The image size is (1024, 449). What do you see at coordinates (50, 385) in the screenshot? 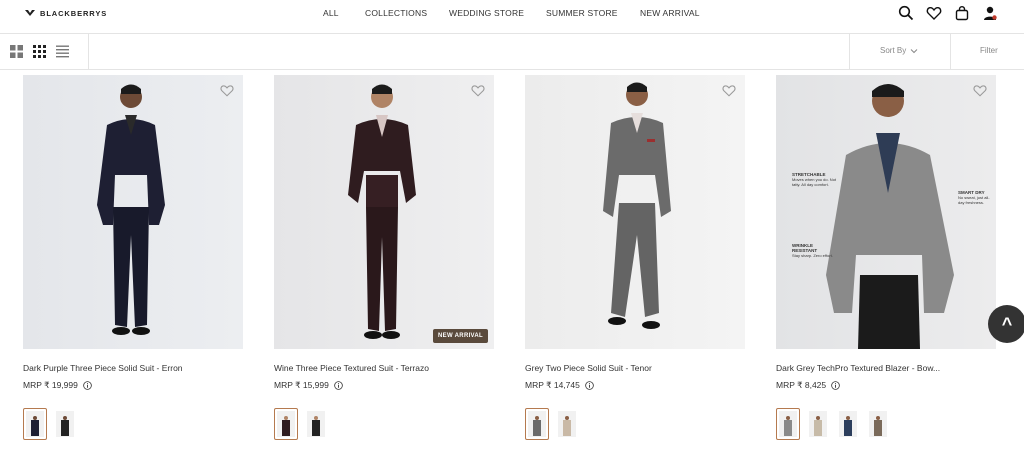
I see `price-value: MRP ₹ 19,999` at bounding box center [50, 385].